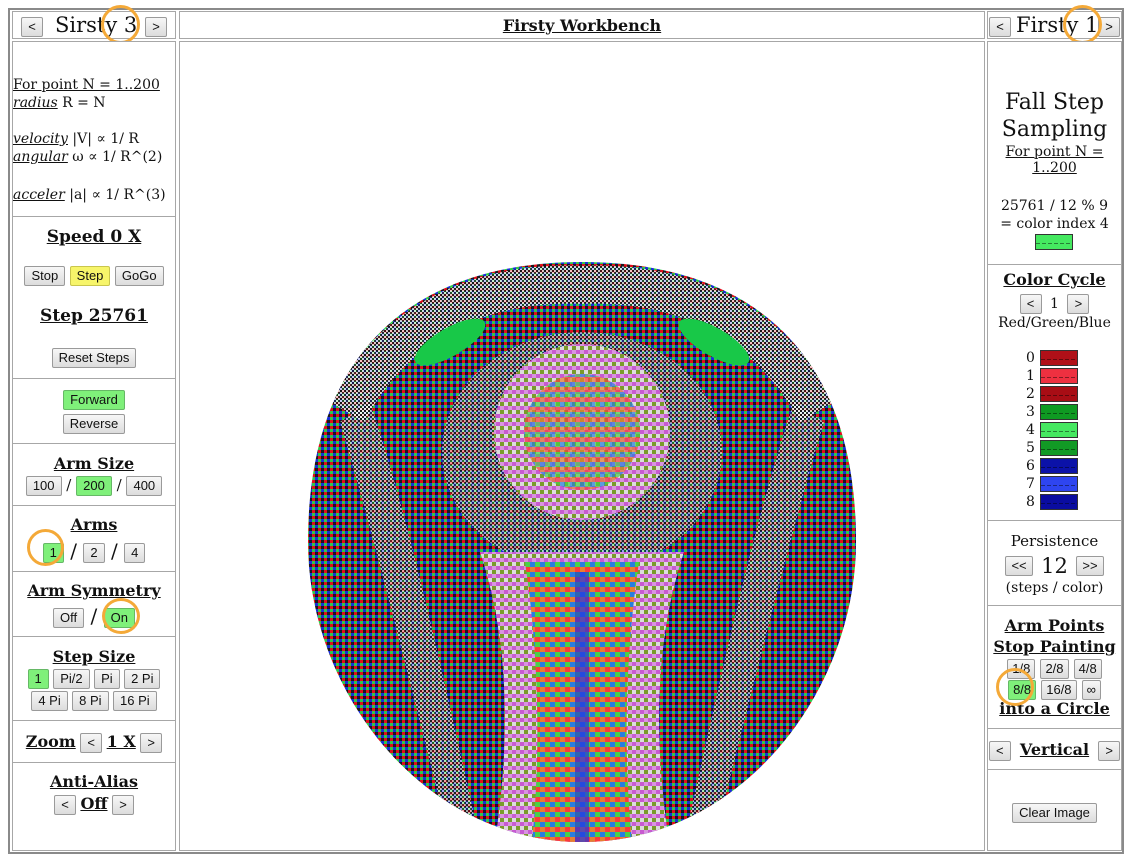 Image resolution: width=1130 pixels, height=860 pixels. I want to click on sampling-title-1: Fall Step, so click(1054, 102).